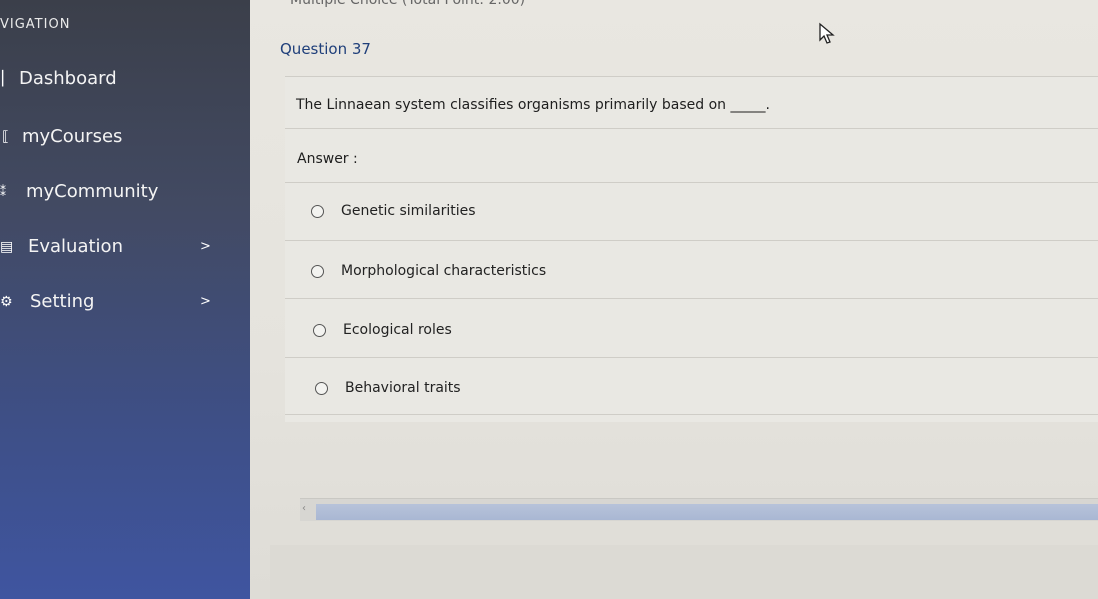  I want to click on answer-label: Answer :, so click(327, 159).